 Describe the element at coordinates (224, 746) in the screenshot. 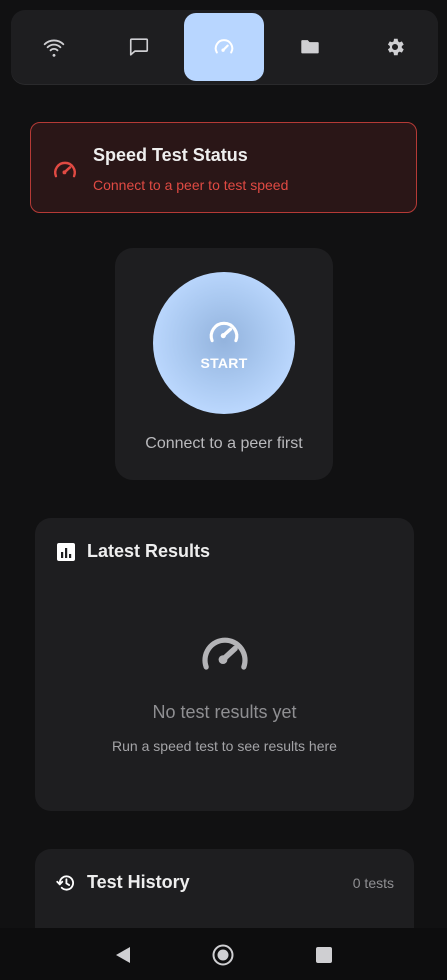

I see `empty-results-subtitle: Run a speed test to see results here` at that location.